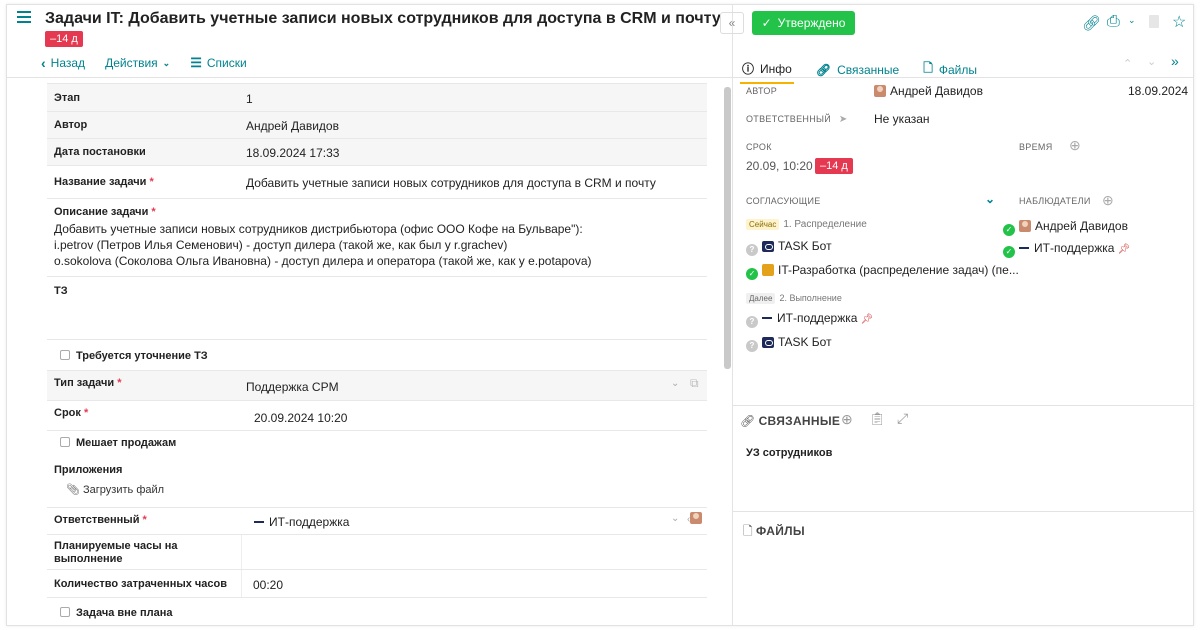  What do you see at coordinates (803, 23) in the screenshot?
I see `status-approved-button: ✓ Утверждено` at bounding box center [803, 23].